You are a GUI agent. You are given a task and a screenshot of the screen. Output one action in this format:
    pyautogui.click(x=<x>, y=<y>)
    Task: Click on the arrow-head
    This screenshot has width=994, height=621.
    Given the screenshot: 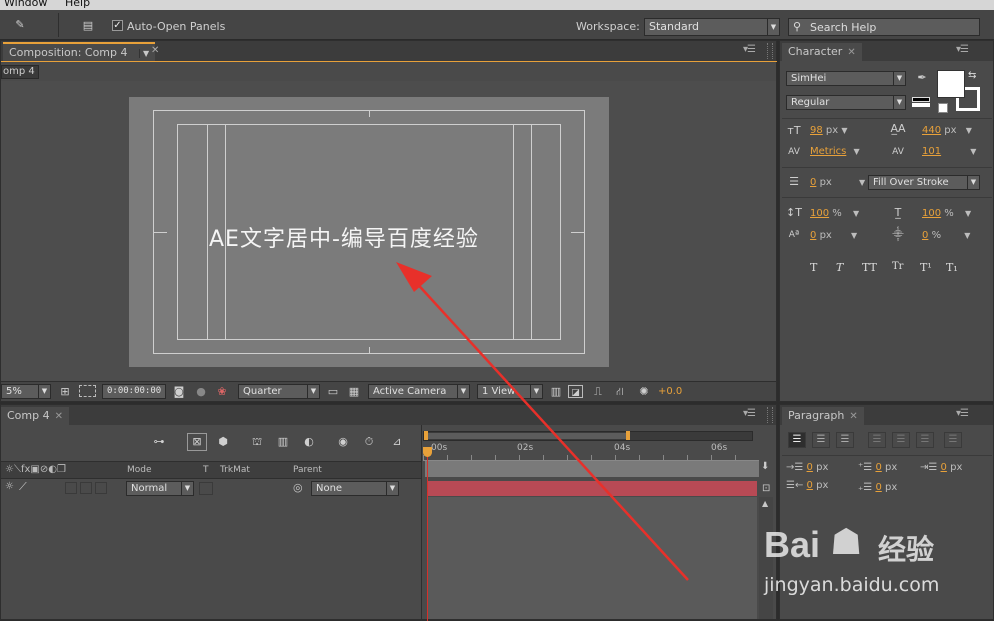 What is the action you would take?
    pyautogui.click(x=414, y=277)
    